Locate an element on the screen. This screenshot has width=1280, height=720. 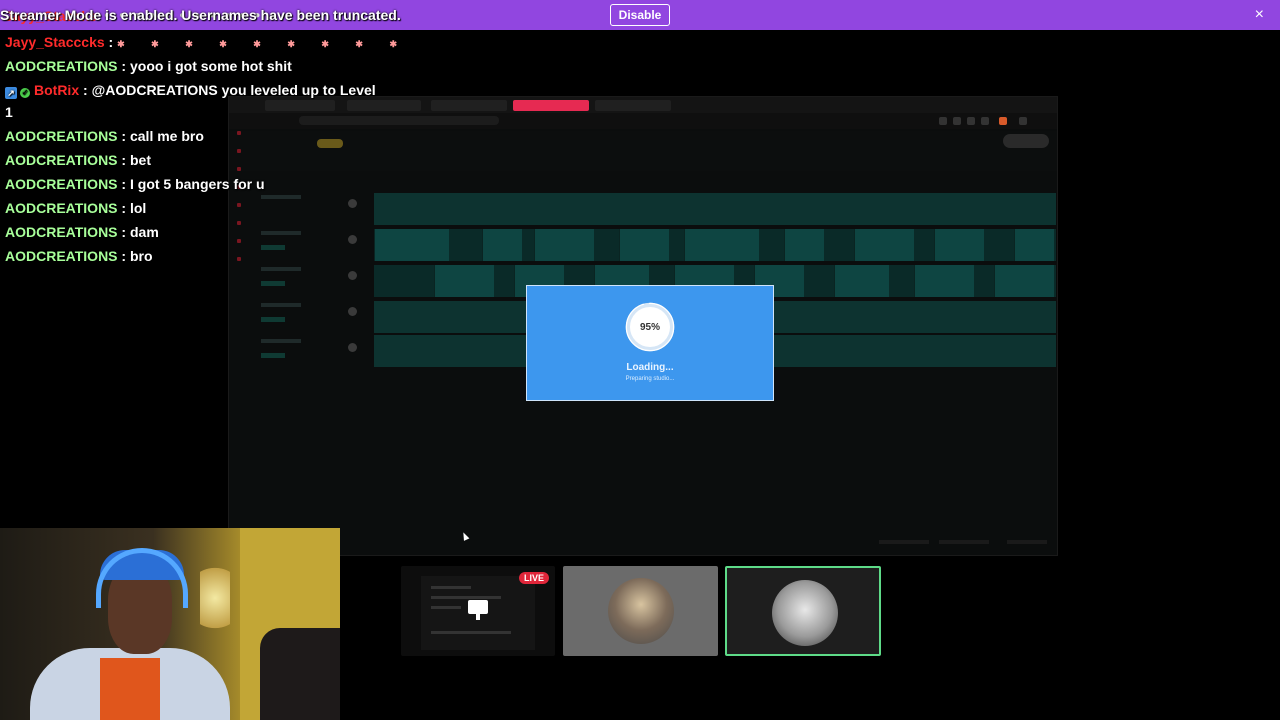
chat-message: AODCREATIONS : yooo i got some hot shit is located at coordinates (148, 66).